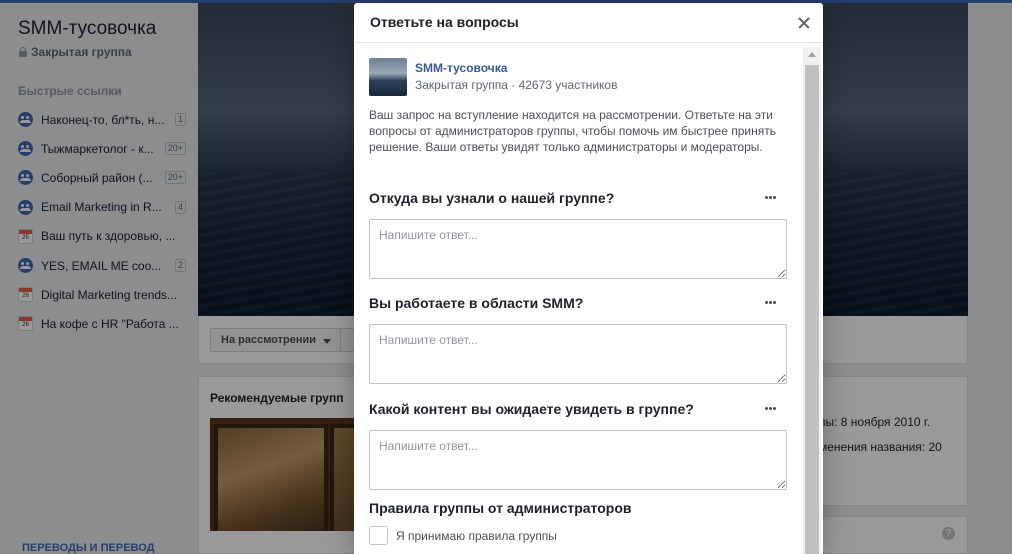 The height and width of the screenshot is (554, 1012). I want to click on scroll-thumb, so click(812, 309).